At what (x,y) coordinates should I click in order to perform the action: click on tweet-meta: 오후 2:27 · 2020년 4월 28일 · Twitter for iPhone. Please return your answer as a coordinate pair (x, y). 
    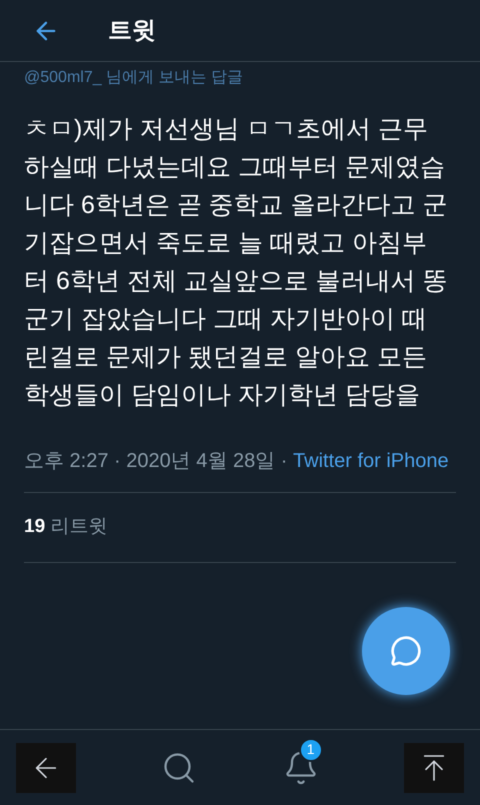
    Looking at the image, I should click on (237, 461).